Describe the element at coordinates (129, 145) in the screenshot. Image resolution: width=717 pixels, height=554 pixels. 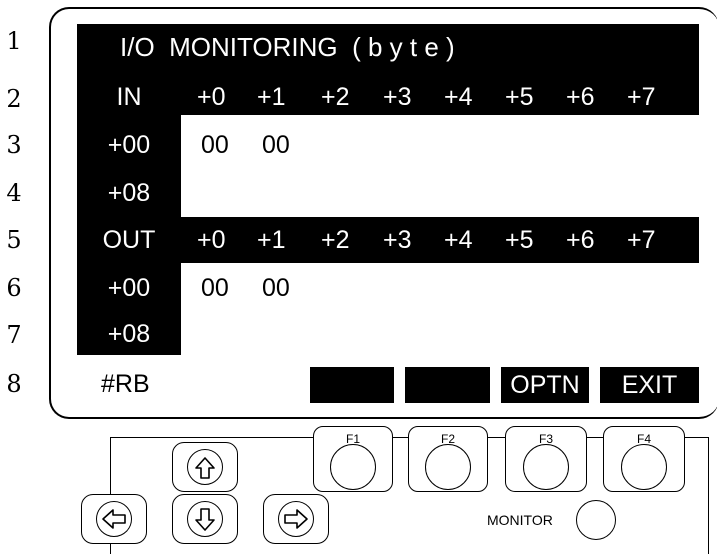
I see `in-row-offset: +00` at that location.